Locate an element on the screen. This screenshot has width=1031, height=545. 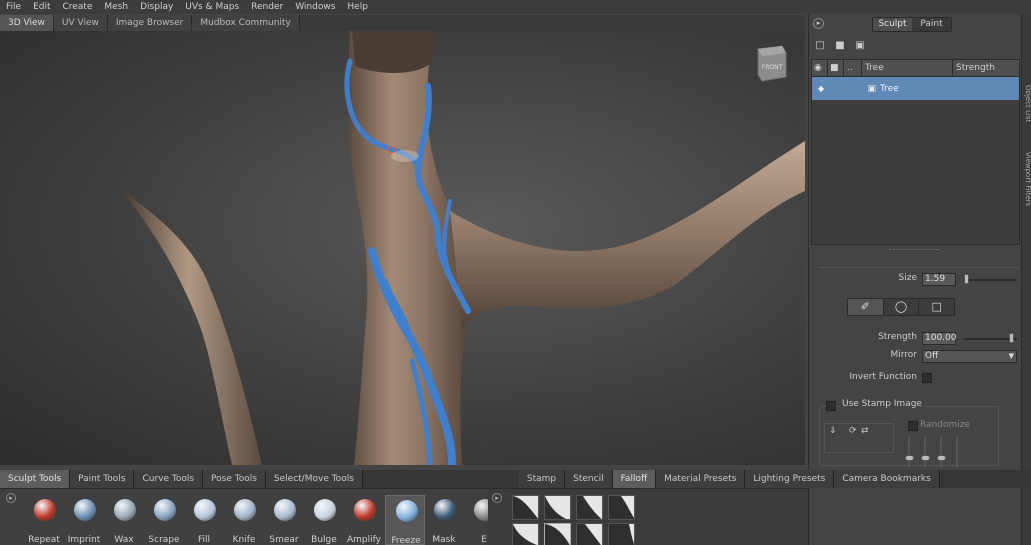
invert-function-checkbox is located at coordinates (927, 378).